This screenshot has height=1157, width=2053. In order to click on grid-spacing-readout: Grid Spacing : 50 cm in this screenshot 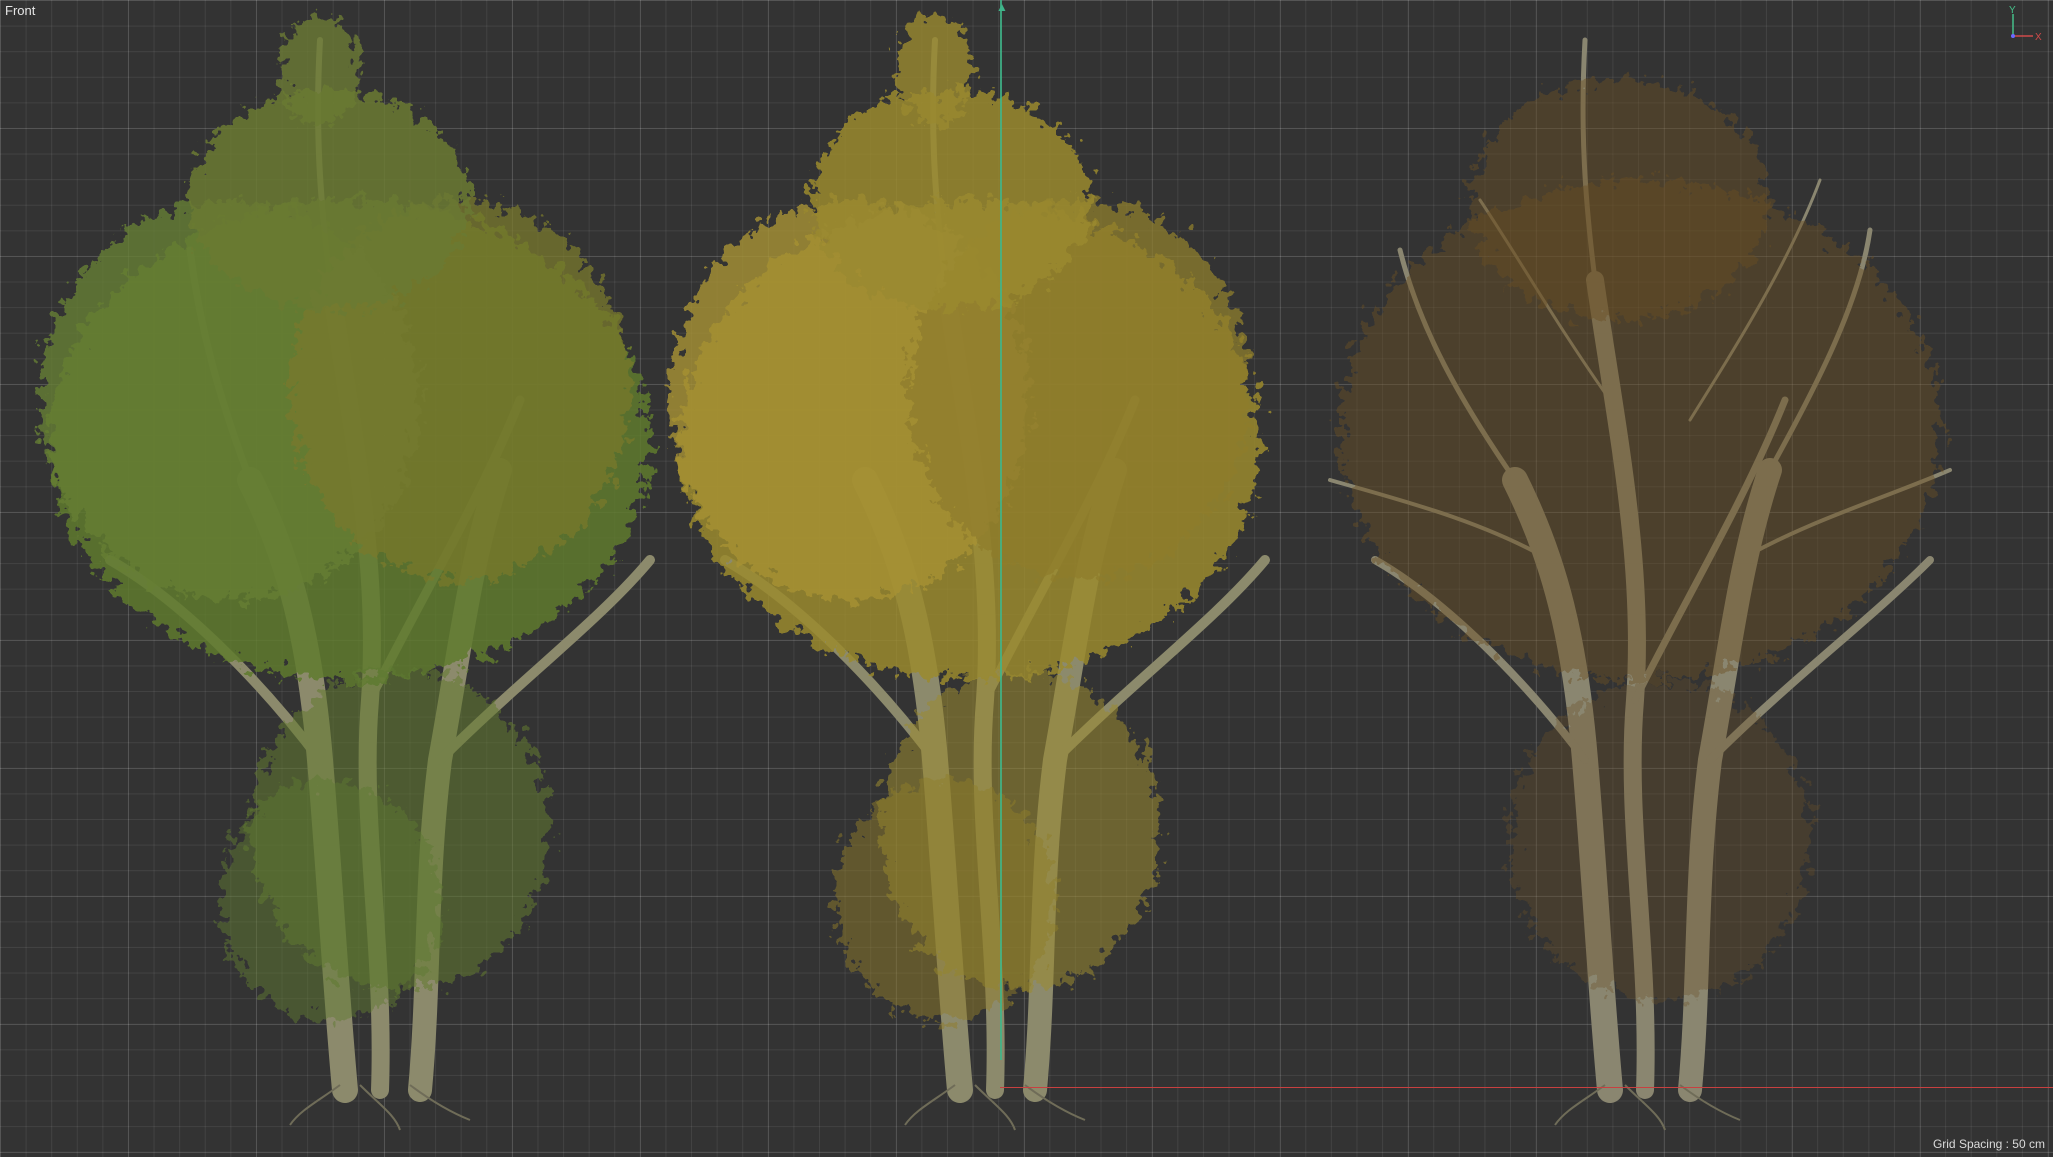, I will do `click(1988, 1144)`.